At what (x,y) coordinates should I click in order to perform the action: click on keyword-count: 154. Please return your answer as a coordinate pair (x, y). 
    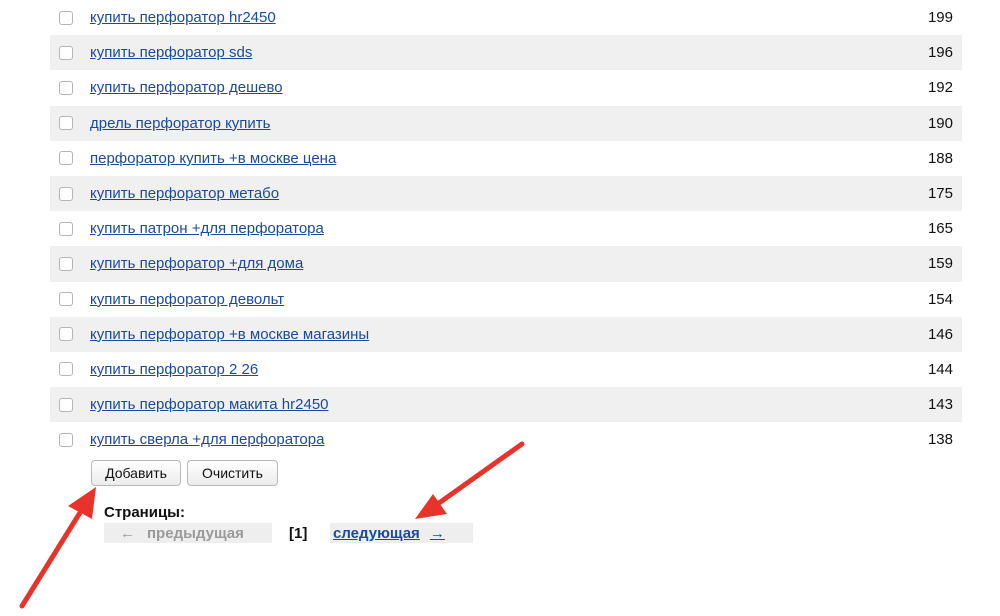
    Looking at the image, I should click on (940, 299).